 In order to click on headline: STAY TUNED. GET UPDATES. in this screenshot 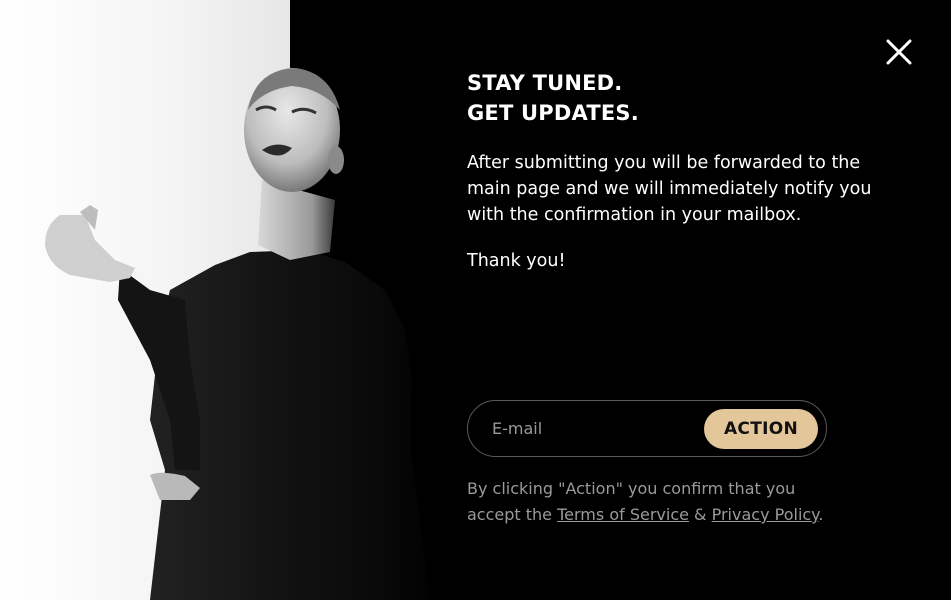, I will do `click(687, 98)`.